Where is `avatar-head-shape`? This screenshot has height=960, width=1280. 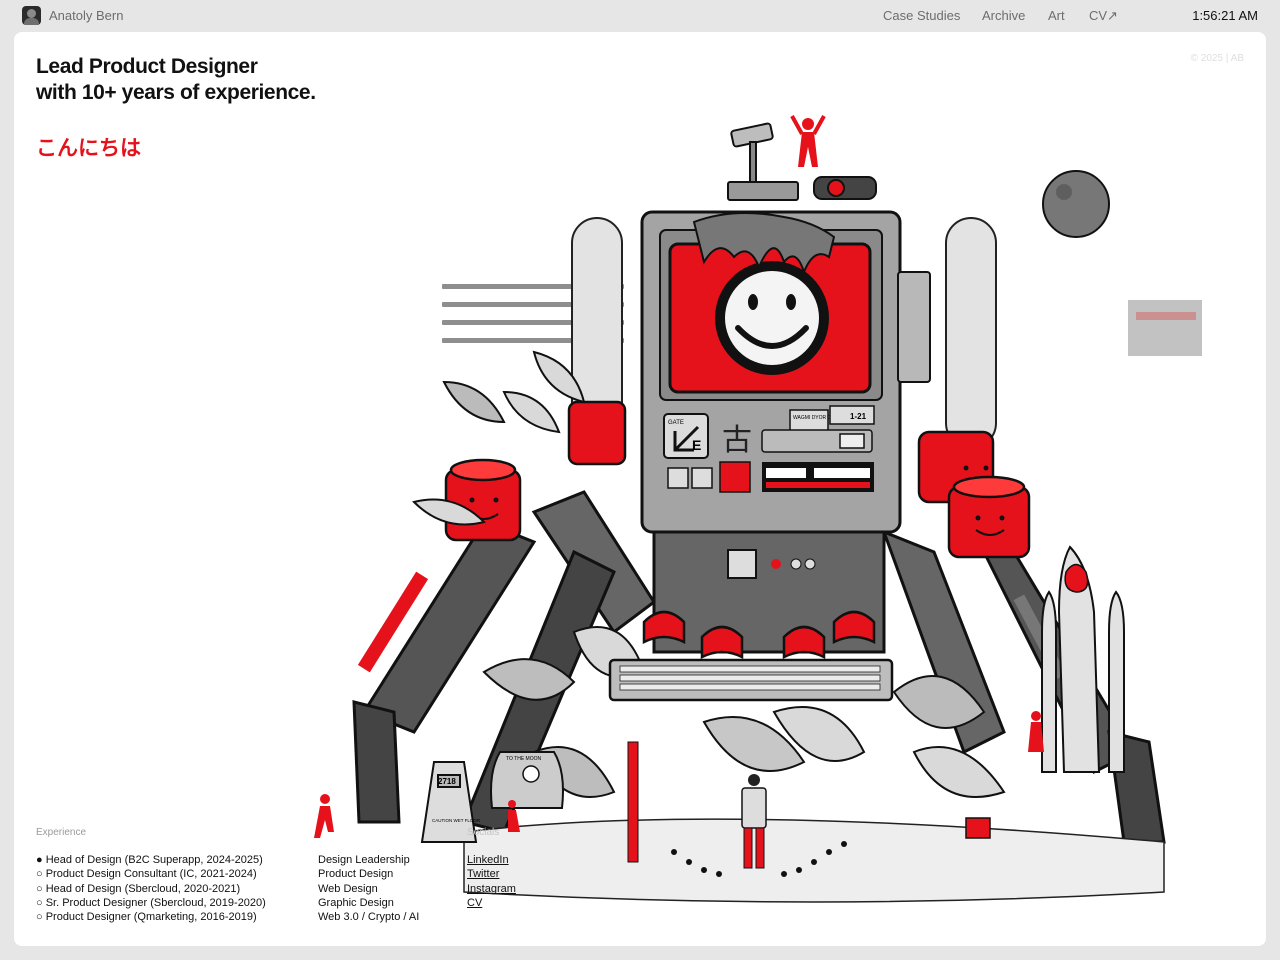
avatar-head-shape is located at coordinates (31, 13).